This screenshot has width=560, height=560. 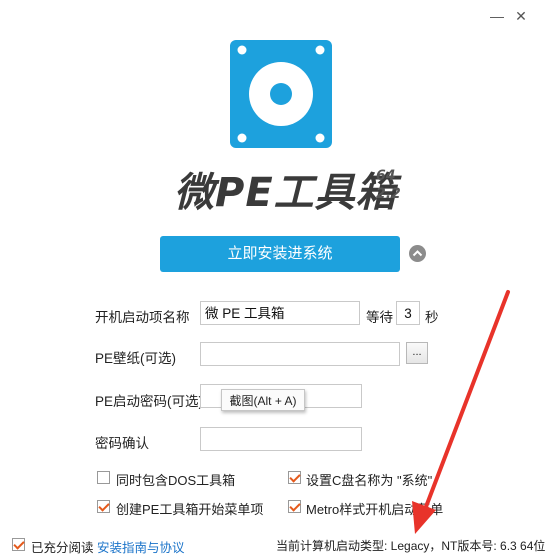 I want to click on app-logo, so click(x=281, y=94).